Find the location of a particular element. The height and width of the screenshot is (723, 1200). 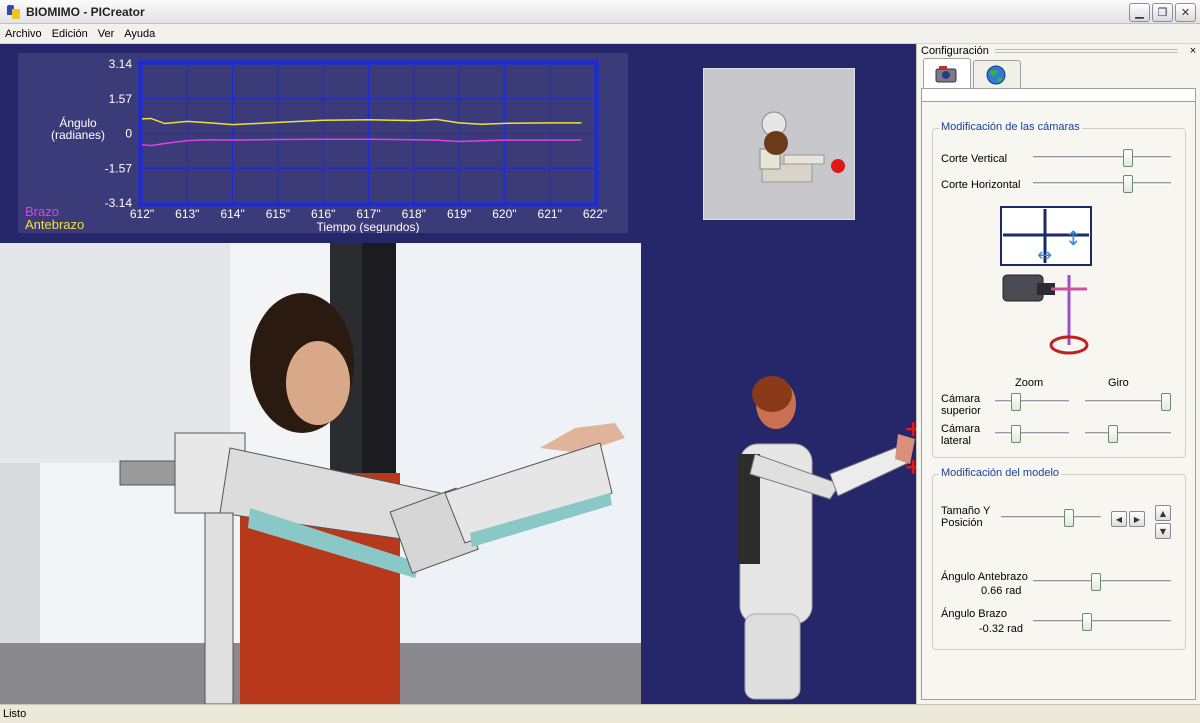

tamano-label-2: Posición is located at coordinates (962, 523).